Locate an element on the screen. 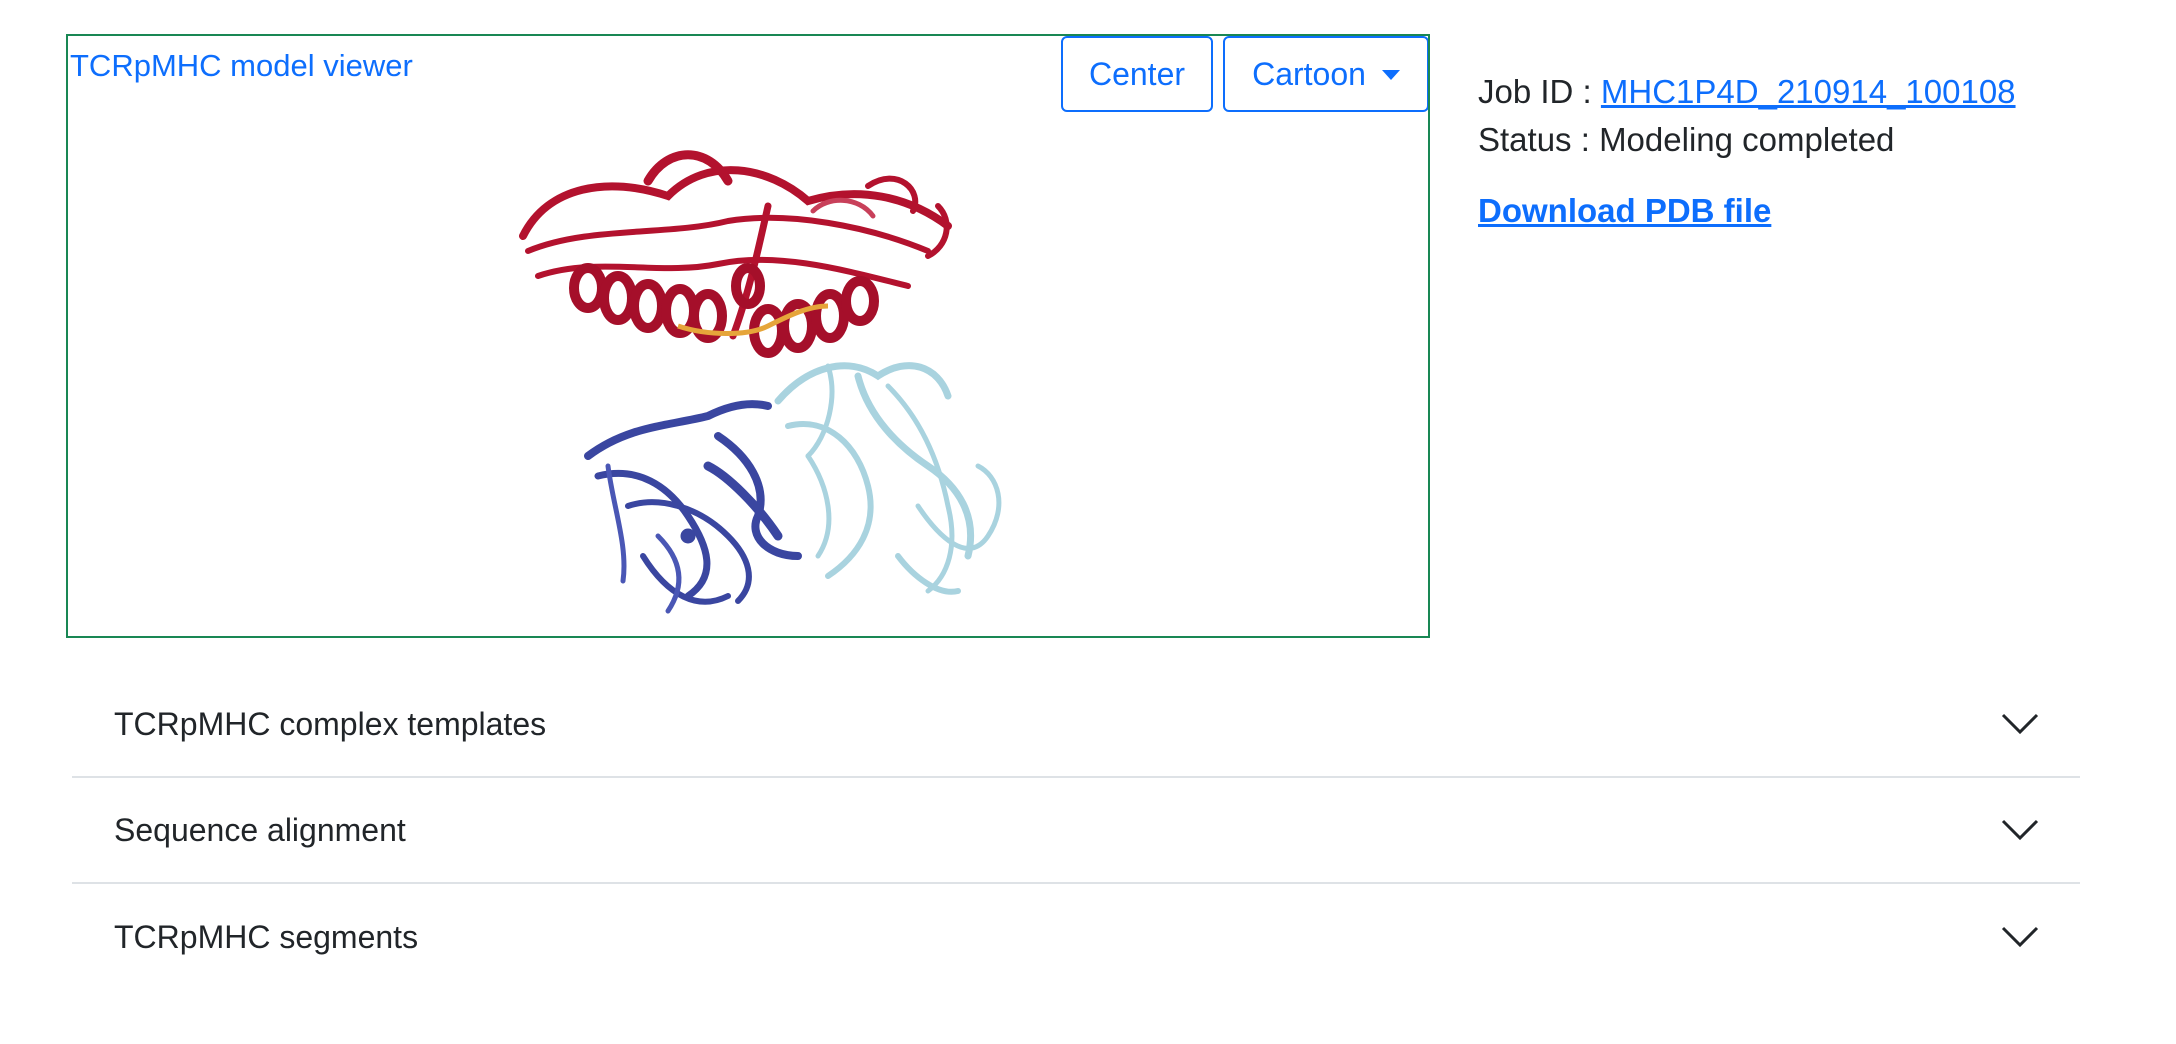 The height and width of the screenshot is (1044, 2176). download-pdb-link: Download PDB file is located at coordinates (1624, 211).